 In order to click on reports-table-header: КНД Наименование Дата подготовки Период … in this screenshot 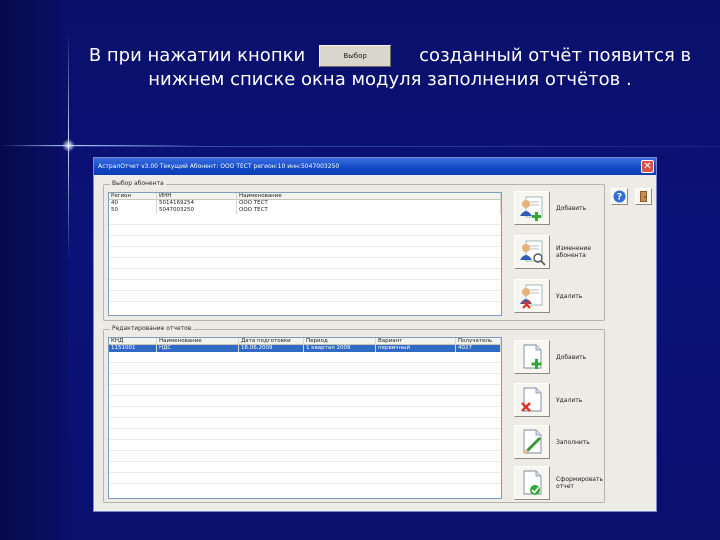, I will do `click(305, 341)`.